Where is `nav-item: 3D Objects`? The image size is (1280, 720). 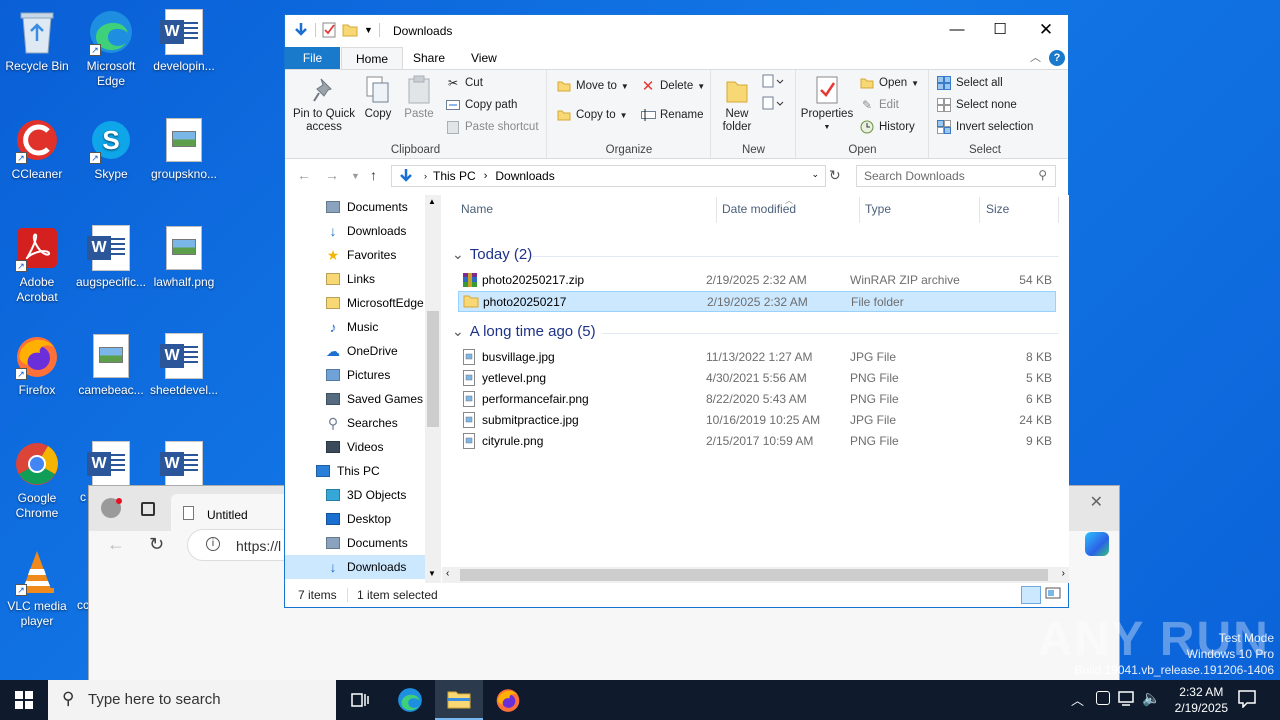
nav-item: 3D Objects is located at coordinates (355, 495).